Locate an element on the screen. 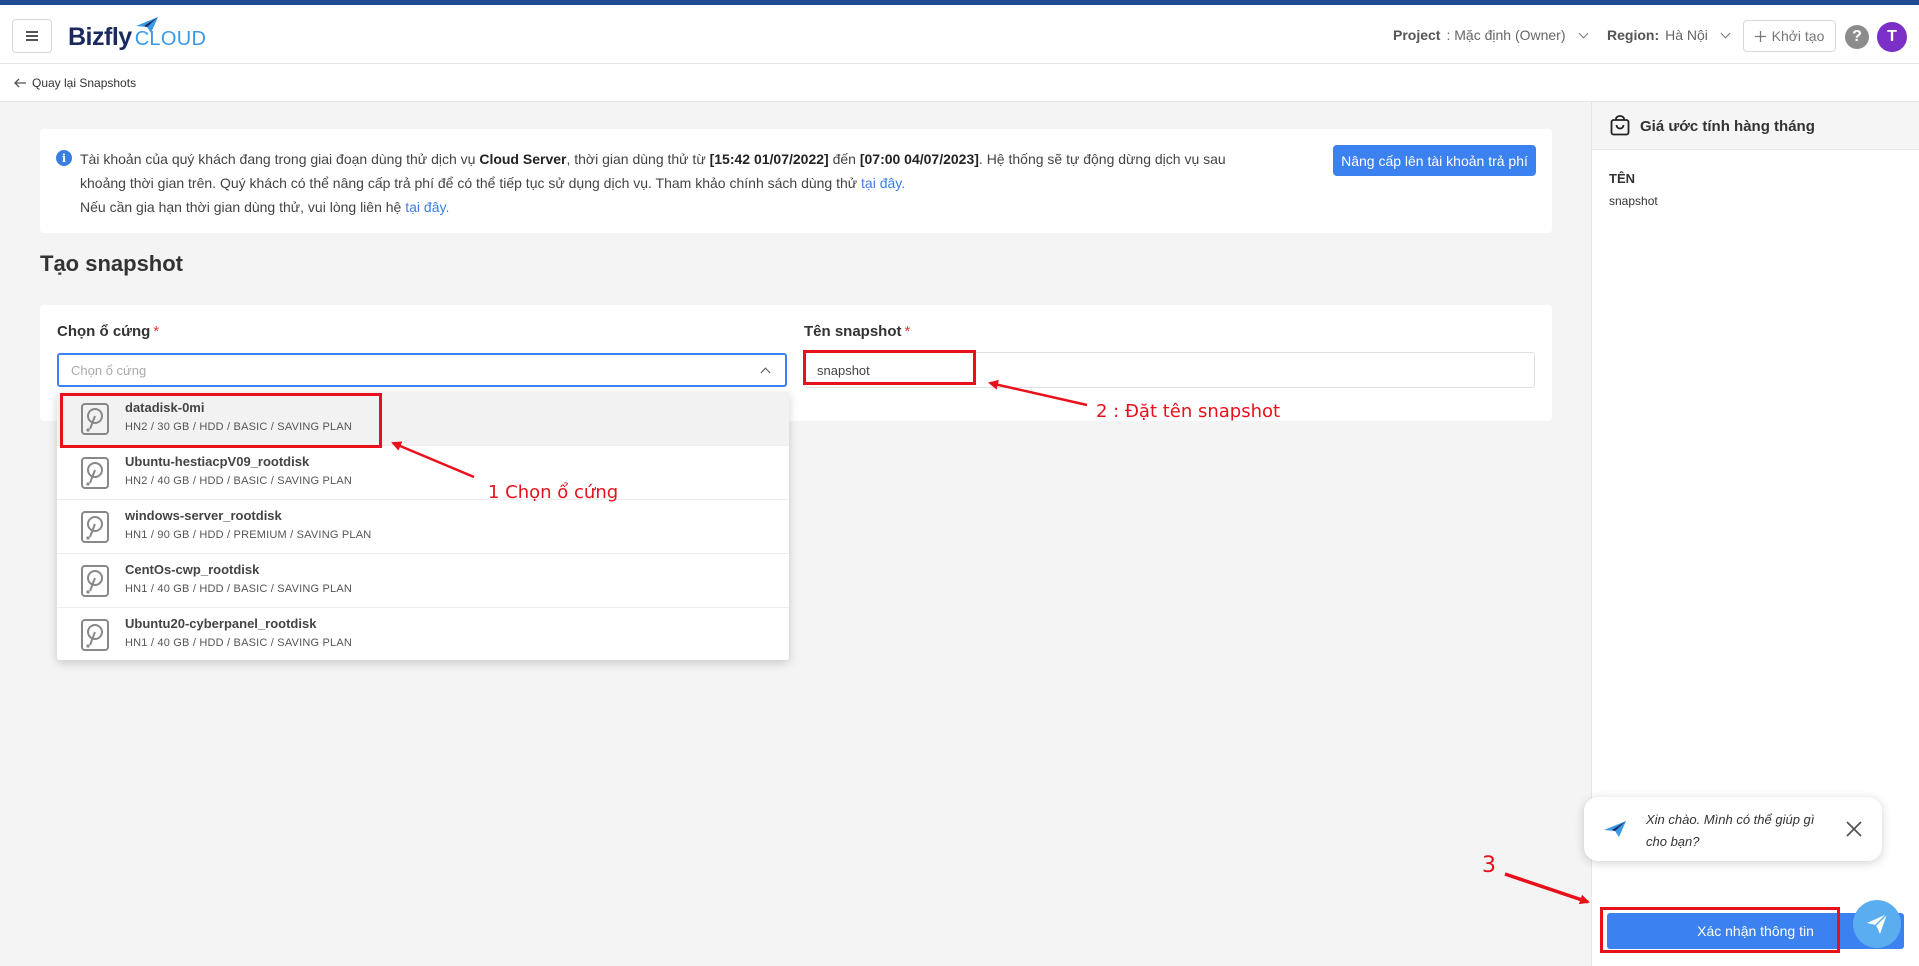 This screenshot has width=1919, height=966. upgrade-account-button: Nâng cấp lên tài khoản trả phí is located at coordinates (1434, 160).